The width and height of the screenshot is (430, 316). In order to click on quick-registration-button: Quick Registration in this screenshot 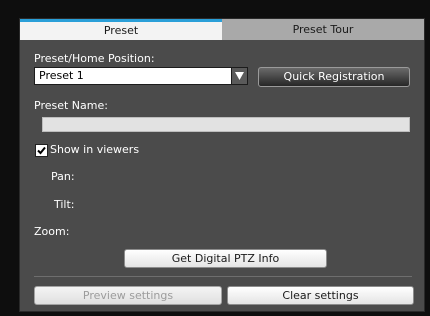, I will do `click(334, 77)`.